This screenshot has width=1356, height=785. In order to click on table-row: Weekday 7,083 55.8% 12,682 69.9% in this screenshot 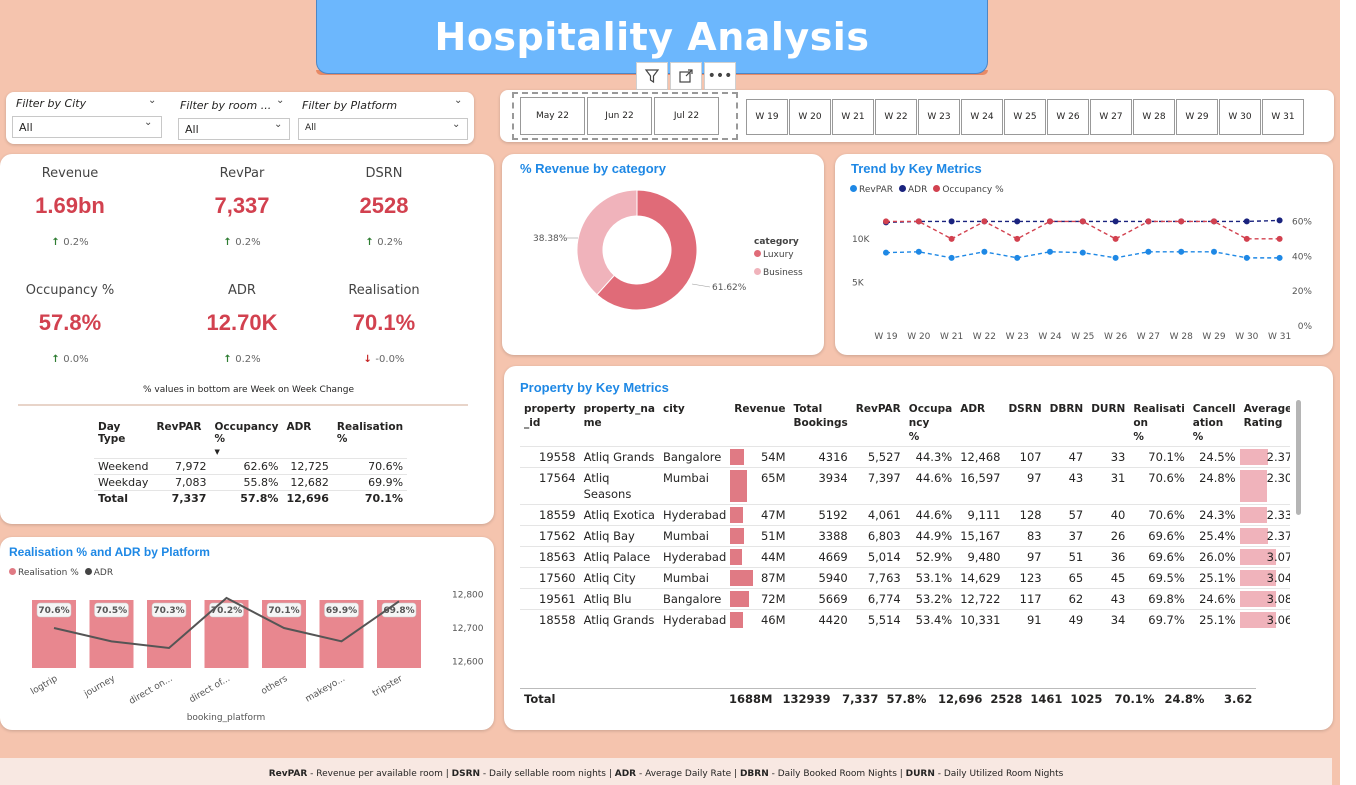, I will do `click(251, 482)`.